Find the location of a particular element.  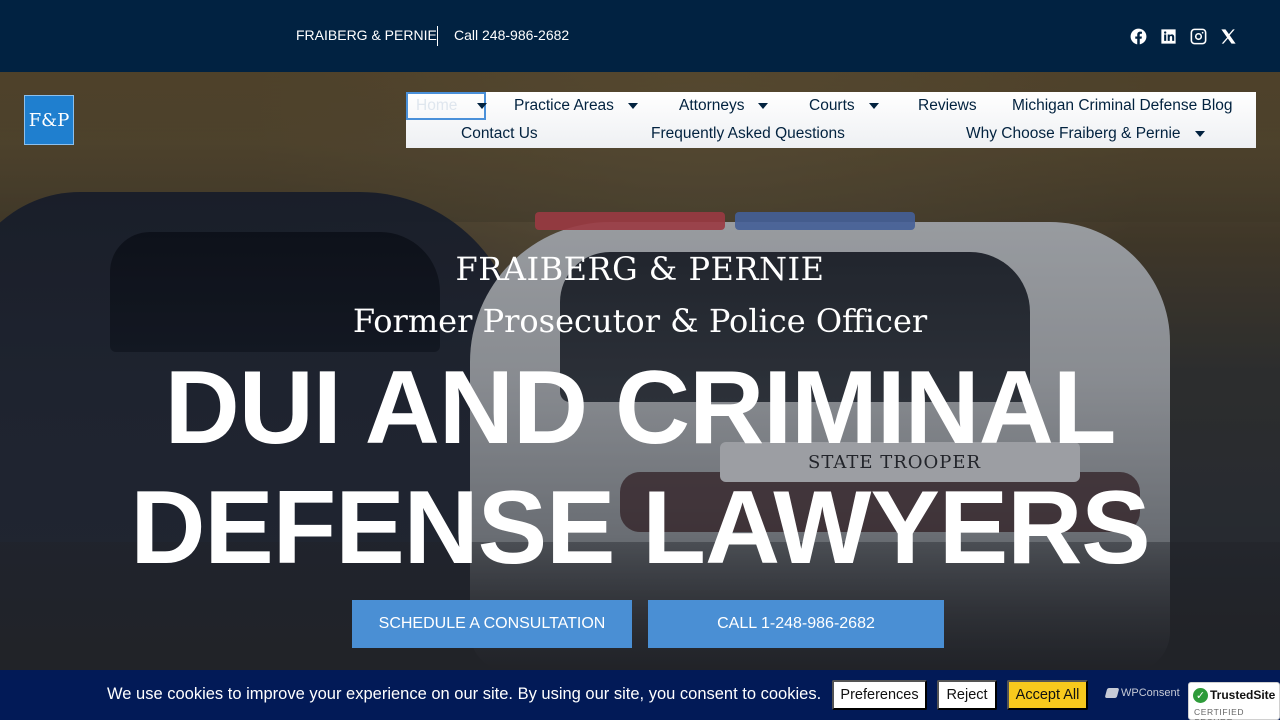

linkedin-icon is located at coordinates (1168, 36).